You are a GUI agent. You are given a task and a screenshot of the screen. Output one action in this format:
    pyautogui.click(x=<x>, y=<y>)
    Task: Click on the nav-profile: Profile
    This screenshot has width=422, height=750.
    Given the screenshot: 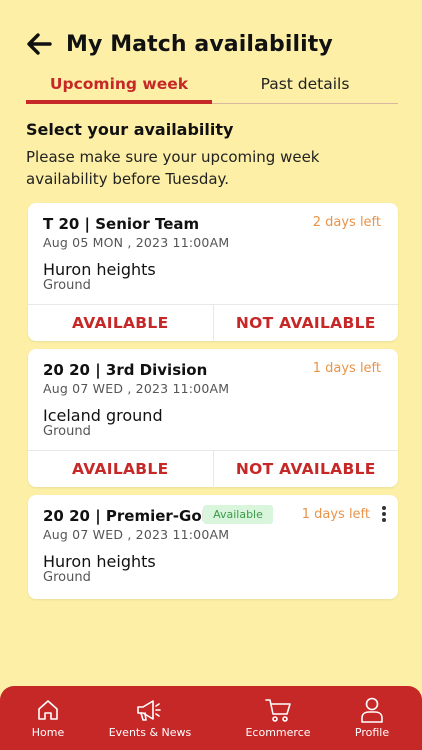 What is the action you would take?
    pyautogui.click(x=372, y=717)
    